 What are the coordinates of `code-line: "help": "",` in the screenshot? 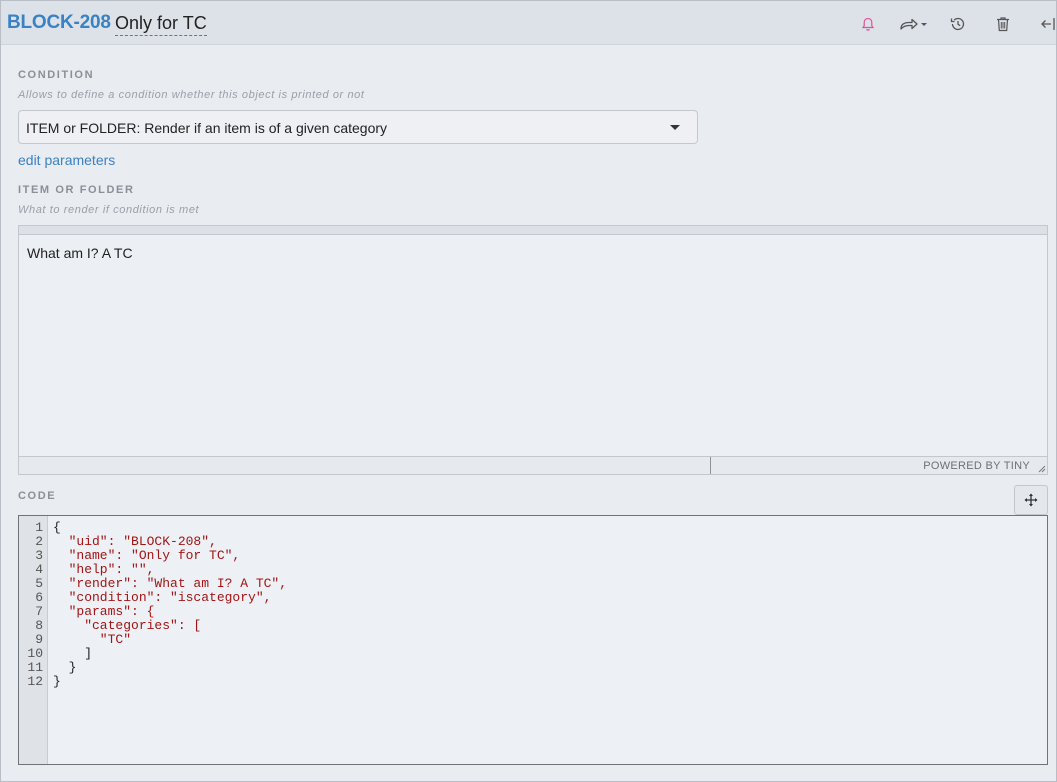 It's located at (104, 569).